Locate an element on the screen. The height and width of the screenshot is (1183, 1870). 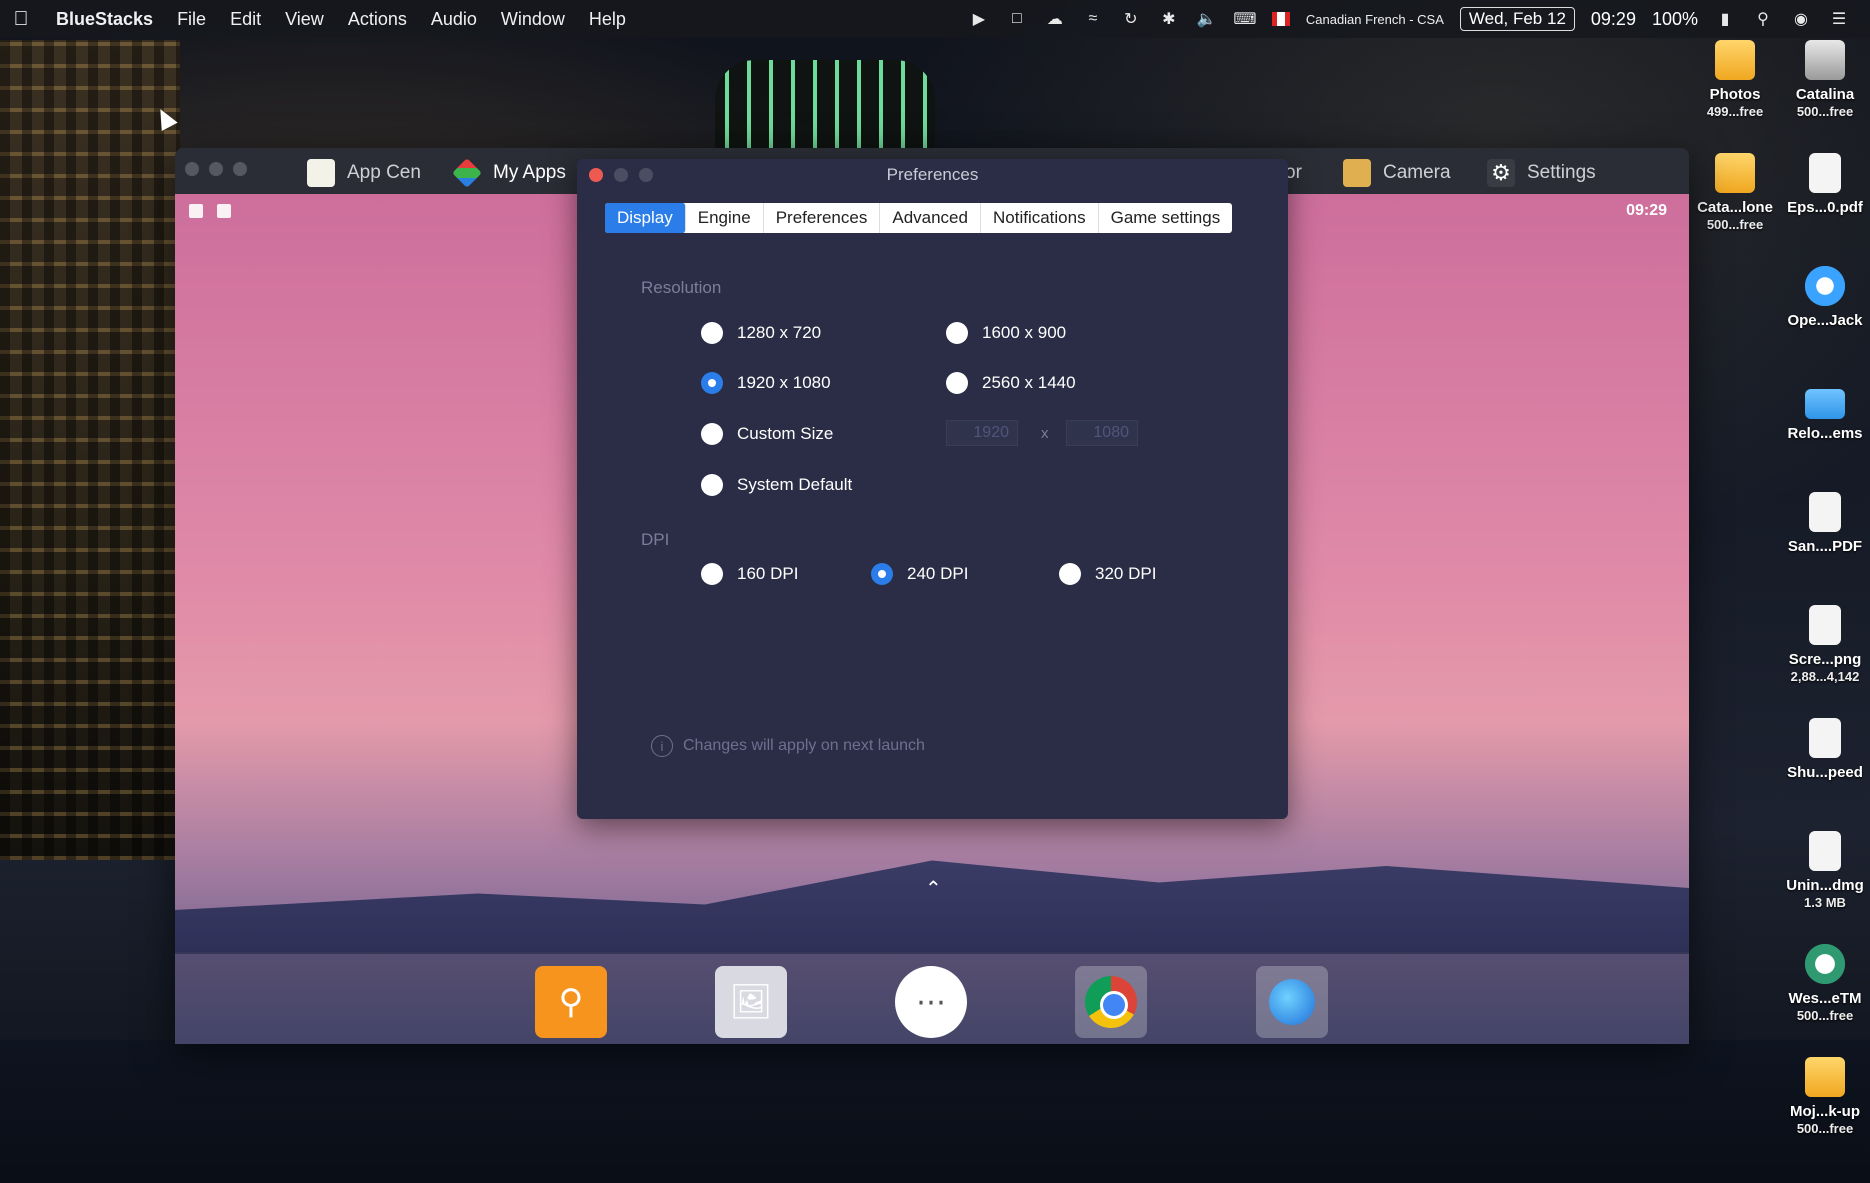
desktop-icon-uninstall-dmg: Unin...dmg 1.3 MB is located at coordinates (1825, 871).